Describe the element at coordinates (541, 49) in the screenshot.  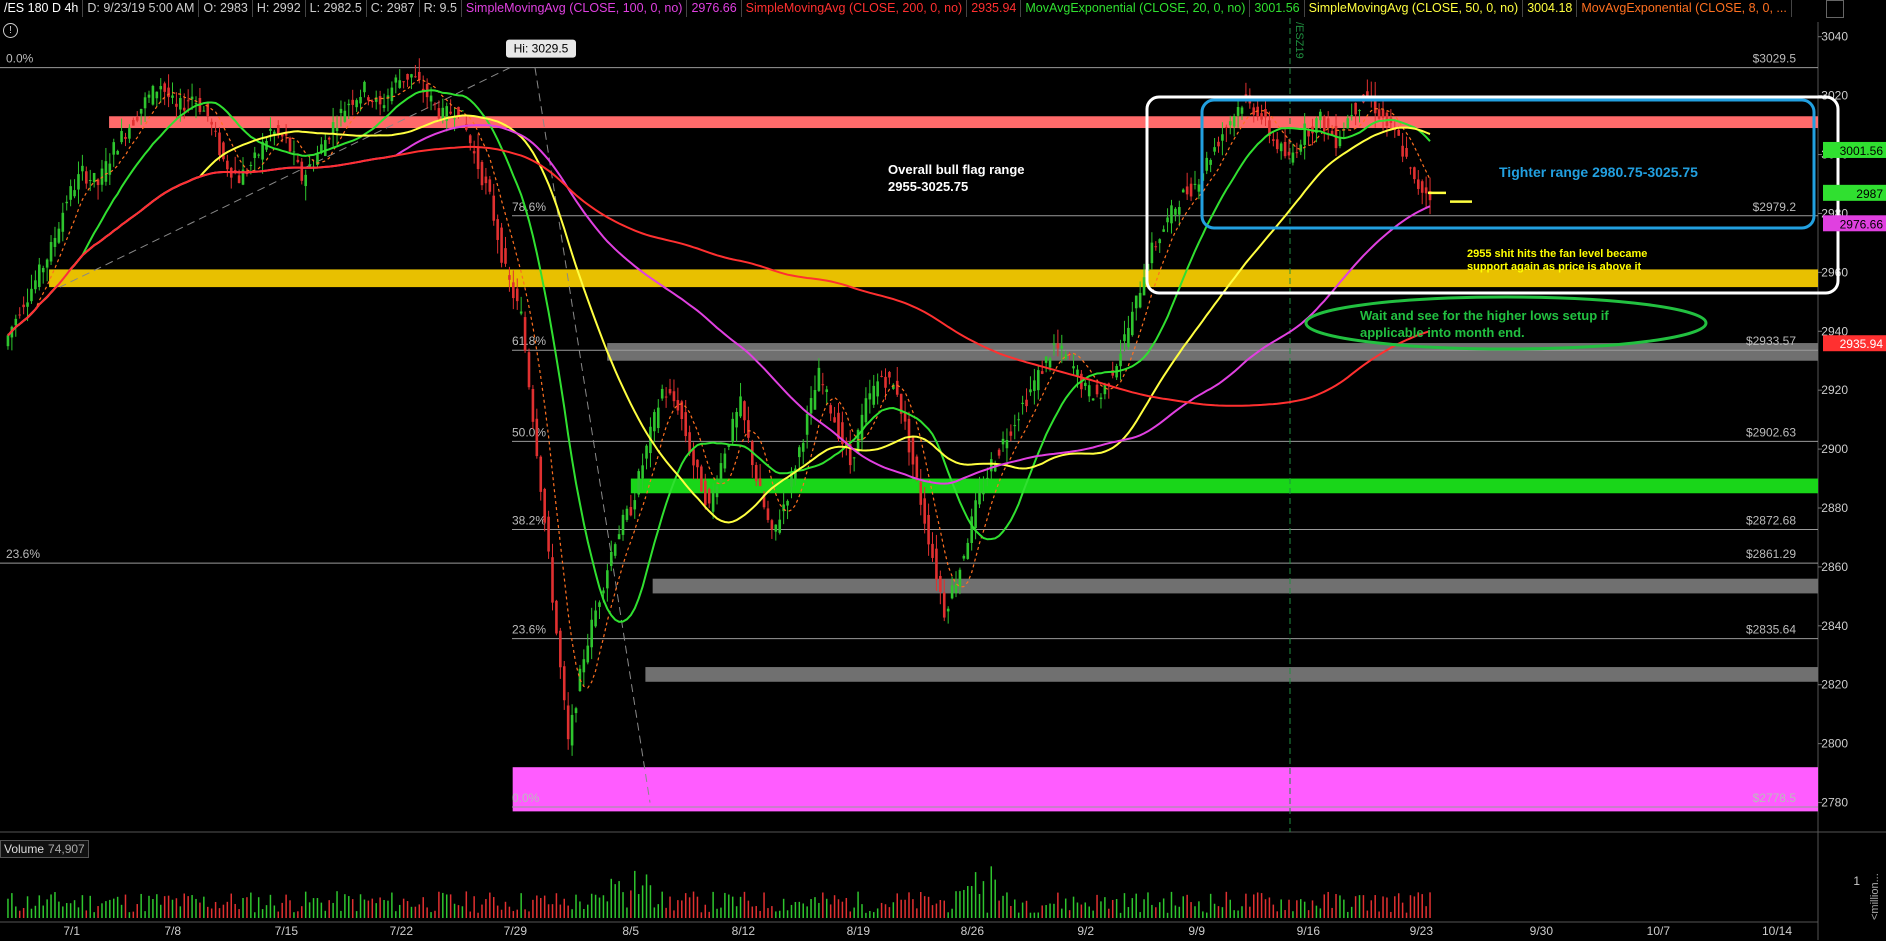
I see `hi-label: Hi: 3029.5` at that location.